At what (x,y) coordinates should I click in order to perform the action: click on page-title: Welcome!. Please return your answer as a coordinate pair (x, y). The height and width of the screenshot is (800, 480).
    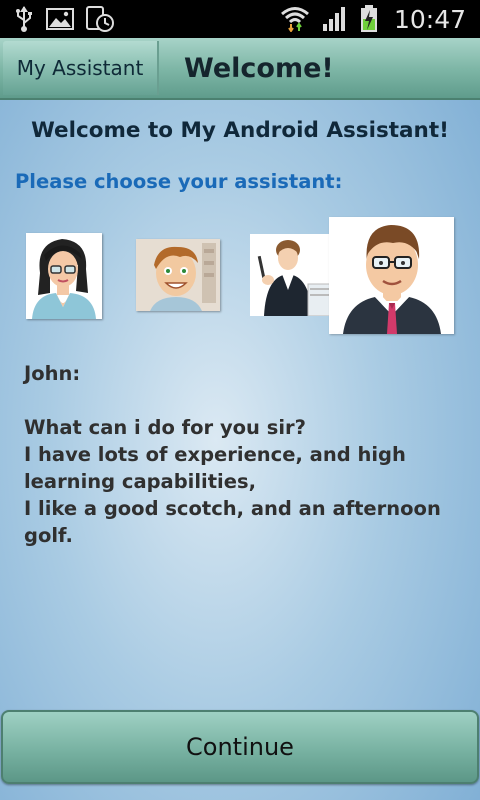
    Looking at the image, I should click on (259, 68).